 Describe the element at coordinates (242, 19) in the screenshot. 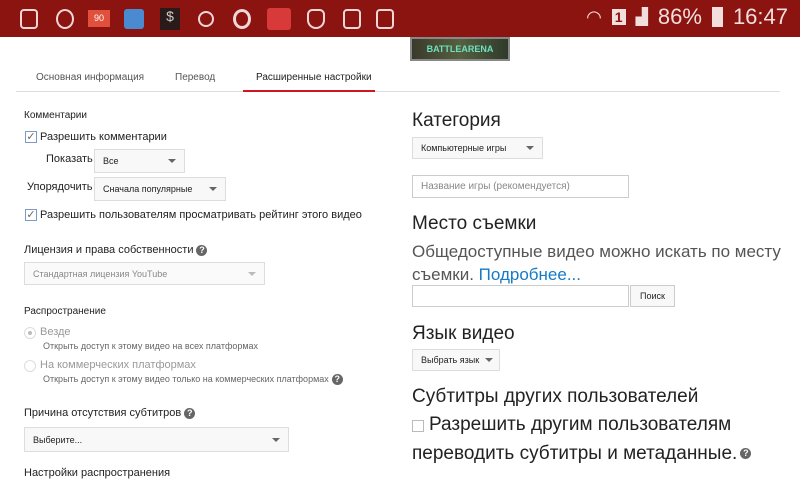

I see `q-app-icon` at that location.